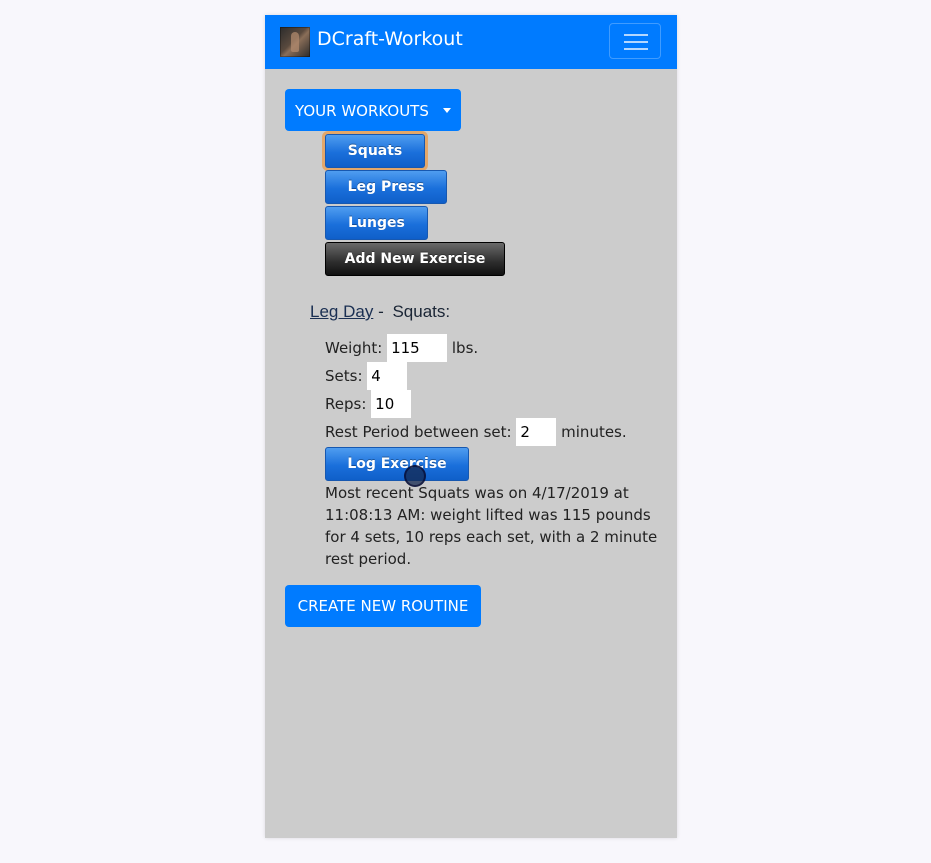 Image resolution: width=931 pixels, height=863 pixels. I want to click on routine-heading: Leg Day - Squats:, so click(380, 312).